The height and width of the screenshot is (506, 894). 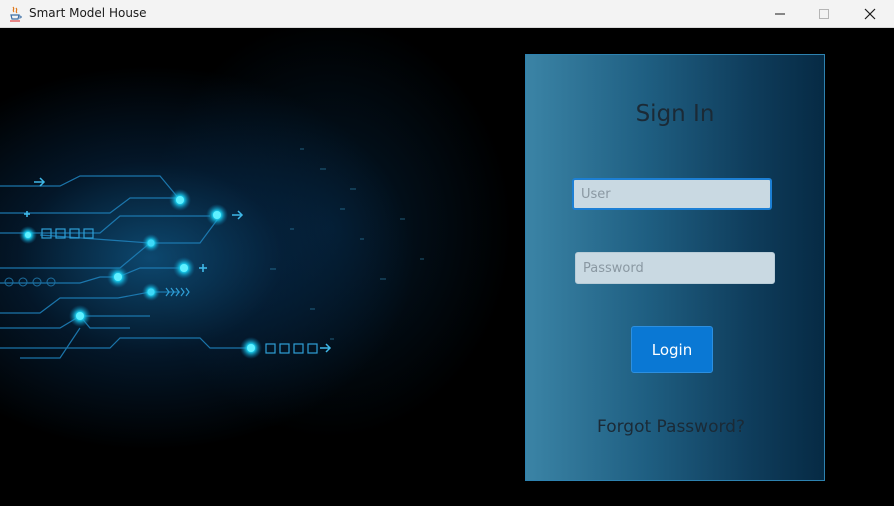 I want to click on login-button: Login, so click(x=672, y=349).